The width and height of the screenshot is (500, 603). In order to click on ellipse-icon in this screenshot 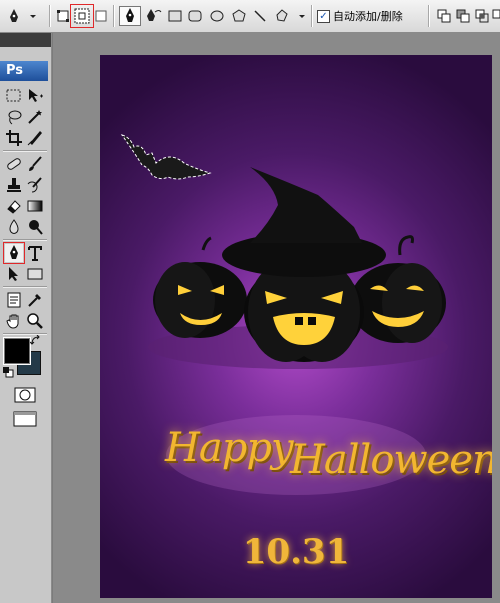, I will do `click(217, 16)`.